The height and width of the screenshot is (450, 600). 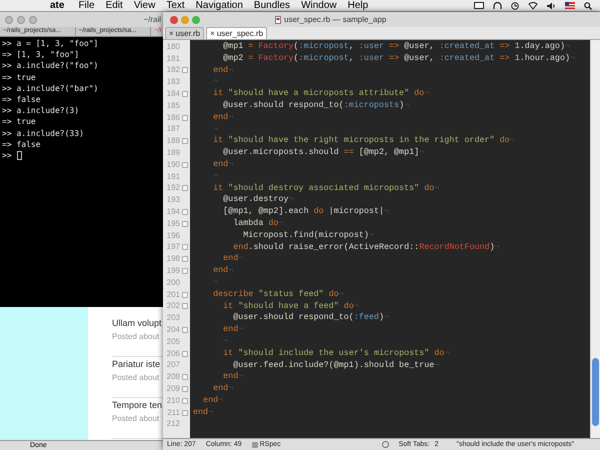 What do you see at coordinates (57, 5) in the screenshot?
I see `app-menu: ate` at bounding box center [57, 5].